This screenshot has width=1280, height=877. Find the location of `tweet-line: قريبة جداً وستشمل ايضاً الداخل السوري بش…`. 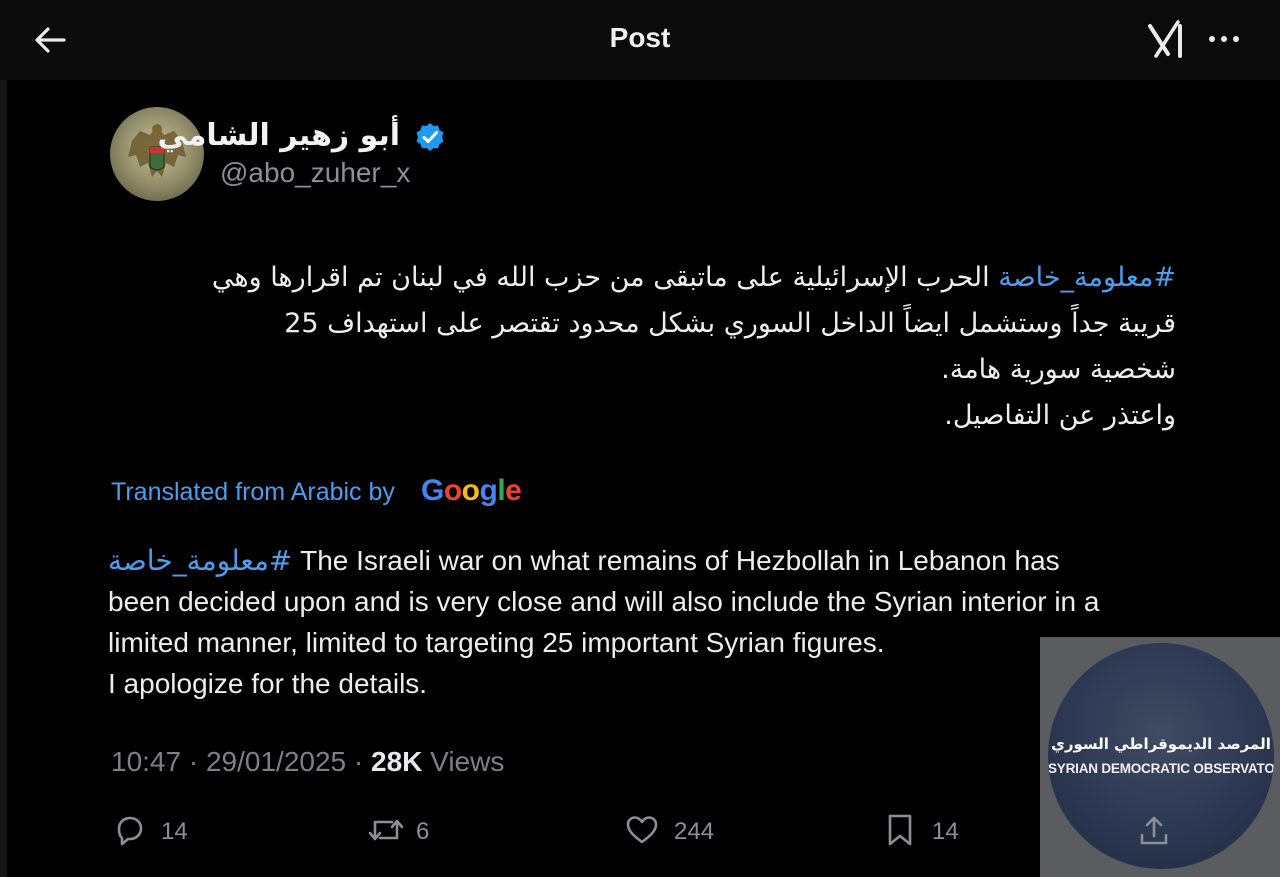

tweet-line: قريبة جداً وستشمل ايضاً الداخل السوري بش… is located at coordinates (730, 323).